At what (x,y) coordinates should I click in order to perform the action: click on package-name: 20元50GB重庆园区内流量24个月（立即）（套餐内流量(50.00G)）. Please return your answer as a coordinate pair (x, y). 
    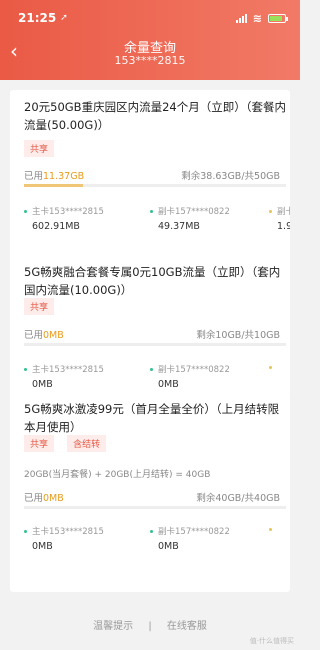
    Looking at the image, I should click on (155, 116).